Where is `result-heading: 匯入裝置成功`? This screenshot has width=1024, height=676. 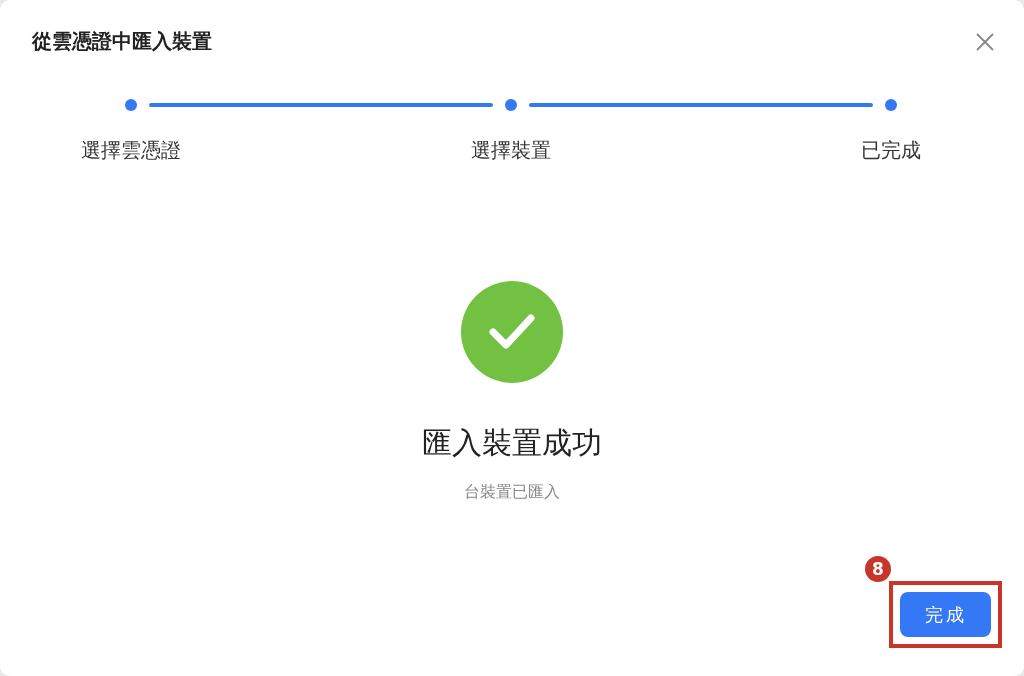
result-heading: 匯入裝置成功 is located at coordinates (512, 443).